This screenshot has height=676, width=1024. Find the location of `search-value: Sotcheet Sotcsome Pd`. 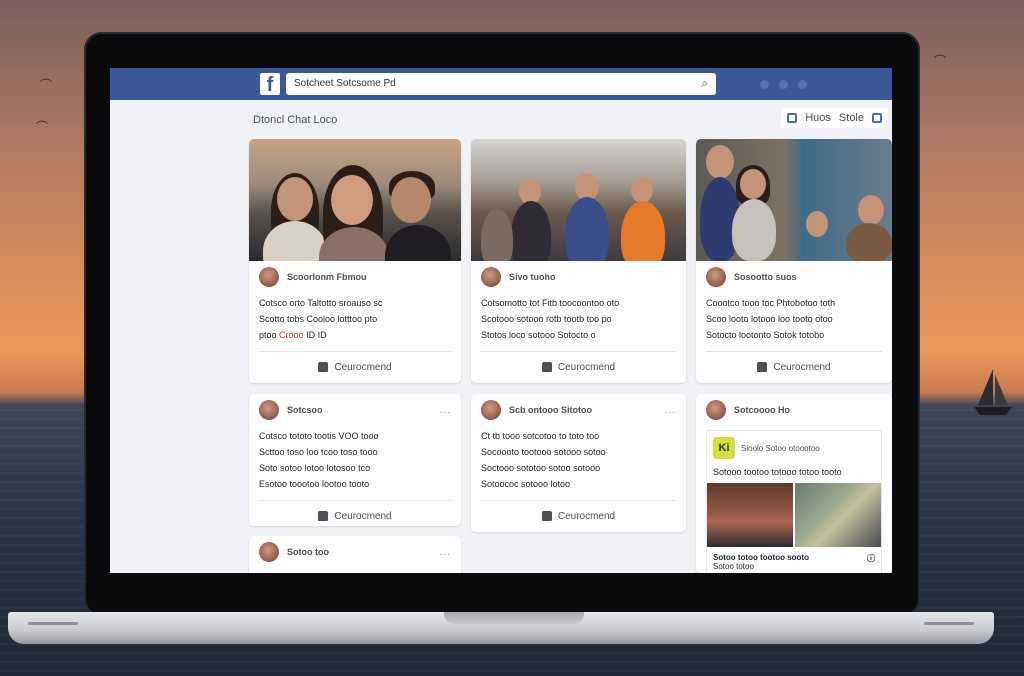

search-value: Sotcheet Sotcsome Pd is located at coordinates (345, 83).